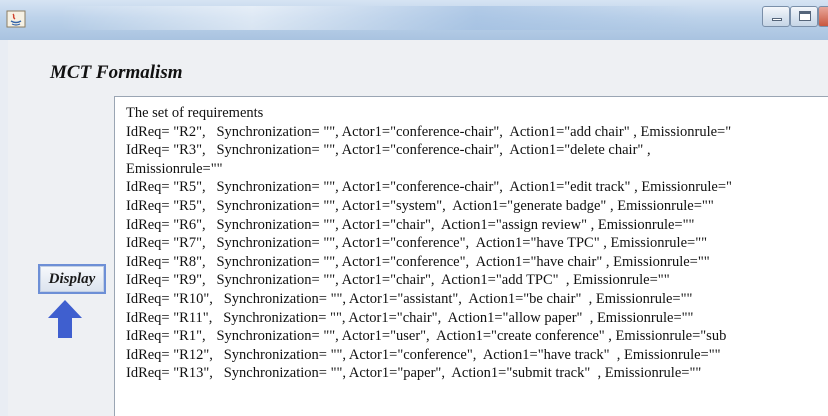 This screenshot has height=416, width=828. I want to click on requirement-line: Emissionrule="", so click(174, 168).